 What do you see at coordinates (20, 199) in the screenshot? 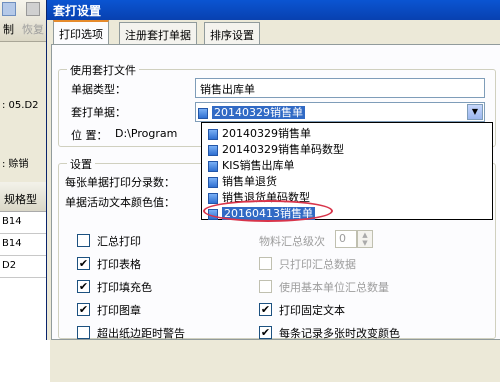
I see `column-header-spec: 规格型` at bounding box center [20, 199].